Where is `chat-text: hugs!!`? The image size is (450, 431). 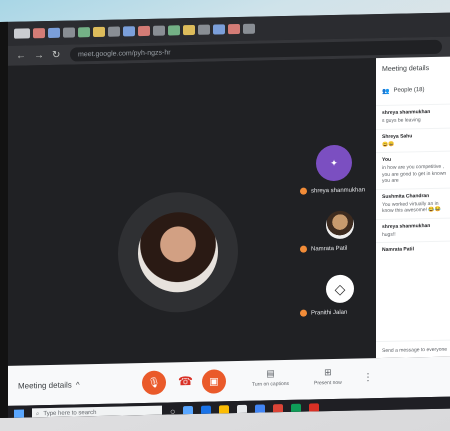 chat-text: hugs!! is located at coordinates (389, 234).